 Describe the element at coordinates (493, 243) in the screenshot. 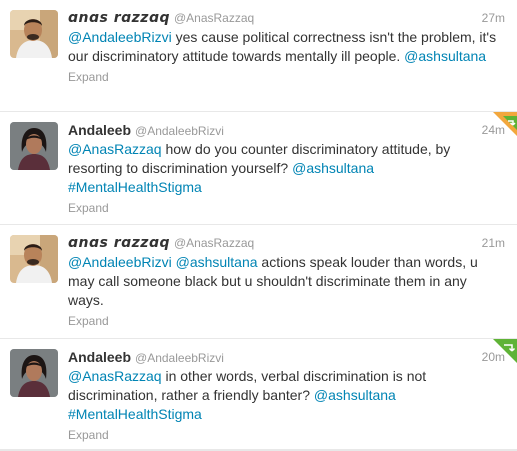

I see `tweet-timestamp: 21m` at that location.